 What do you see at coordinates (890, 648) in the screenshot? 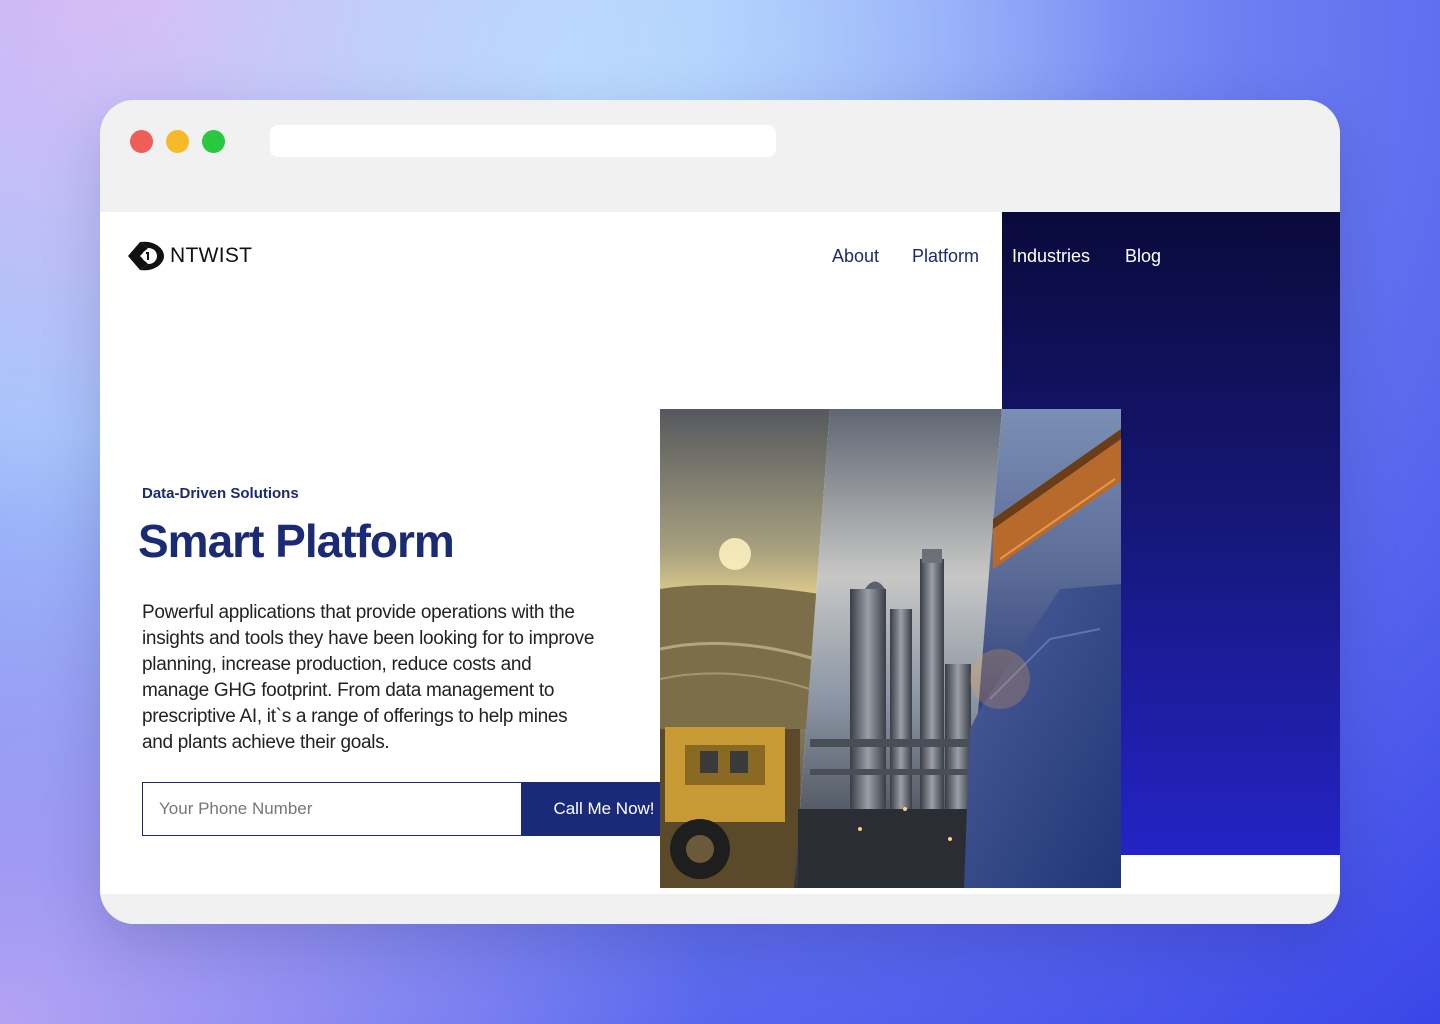
I see `industry-image-collage` at bounding box center [890, 648].